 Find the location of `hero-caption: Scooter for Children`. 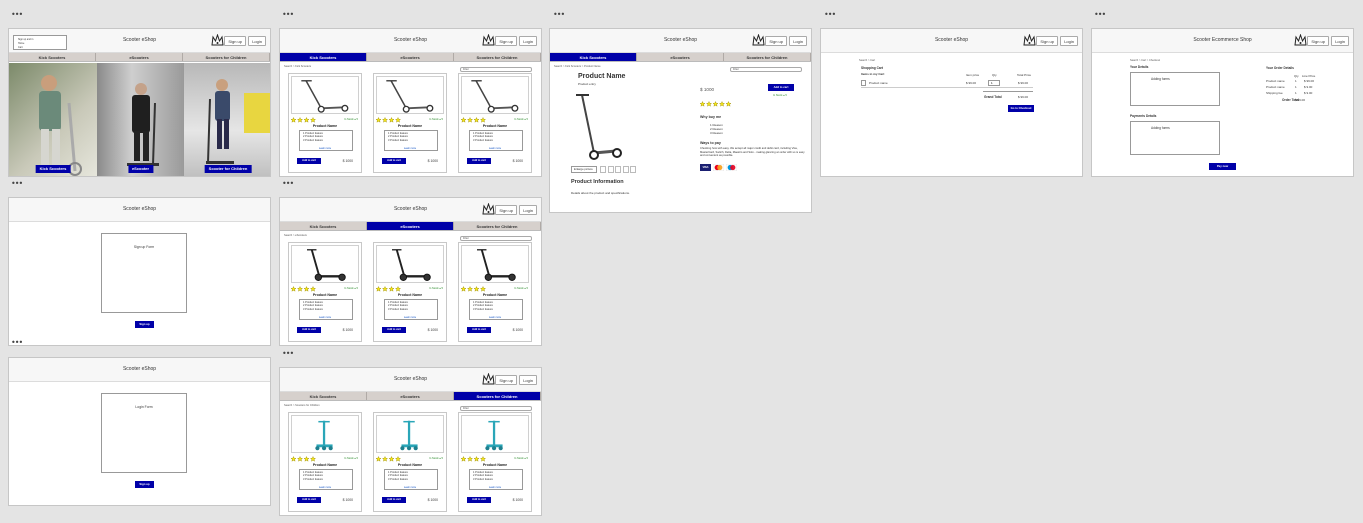

hero-caption: Scooter for Children is located at coordinates (228, 169).